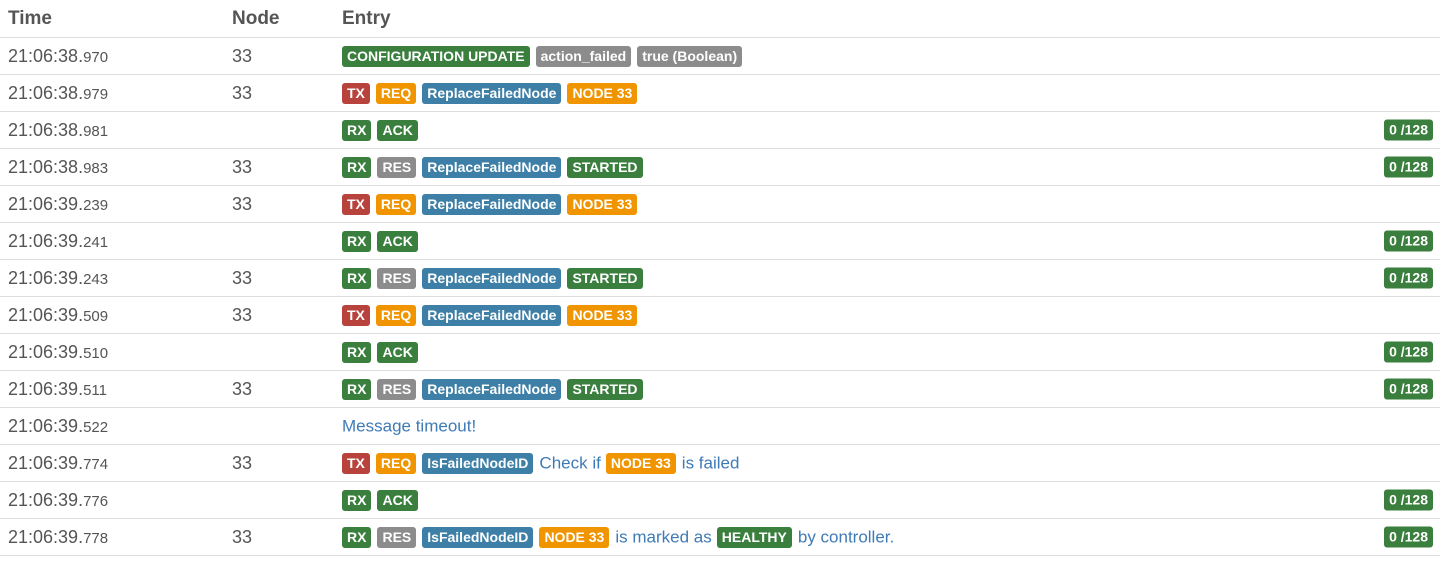  I want to click on log-time-ms: 509, so click(96, 316).